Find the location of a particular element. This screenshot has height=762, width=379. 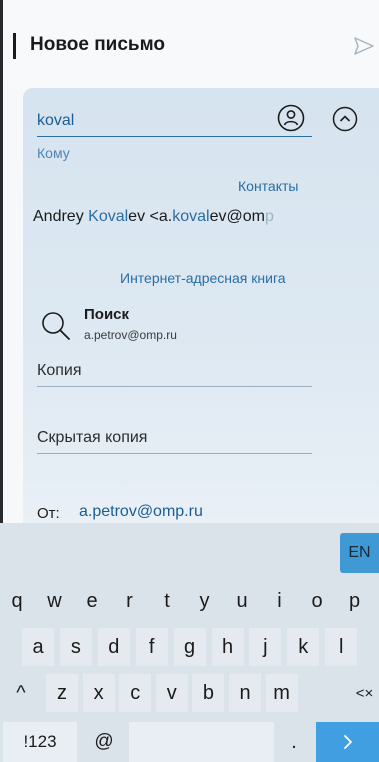

key-e: e is located at coordinates (92, 601).